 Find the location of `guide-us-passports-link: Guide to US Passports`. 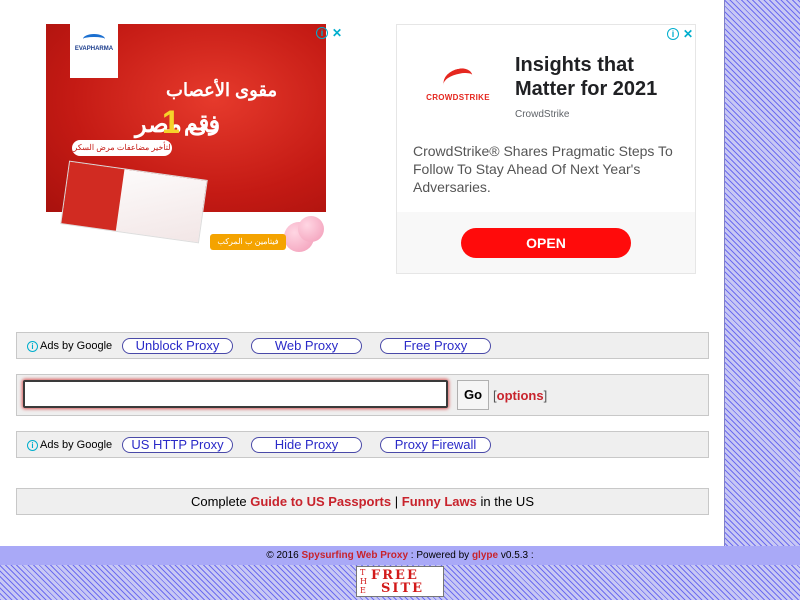

guide-us-passports-link: Guide to US Passports is located at coordinates (320, 501).